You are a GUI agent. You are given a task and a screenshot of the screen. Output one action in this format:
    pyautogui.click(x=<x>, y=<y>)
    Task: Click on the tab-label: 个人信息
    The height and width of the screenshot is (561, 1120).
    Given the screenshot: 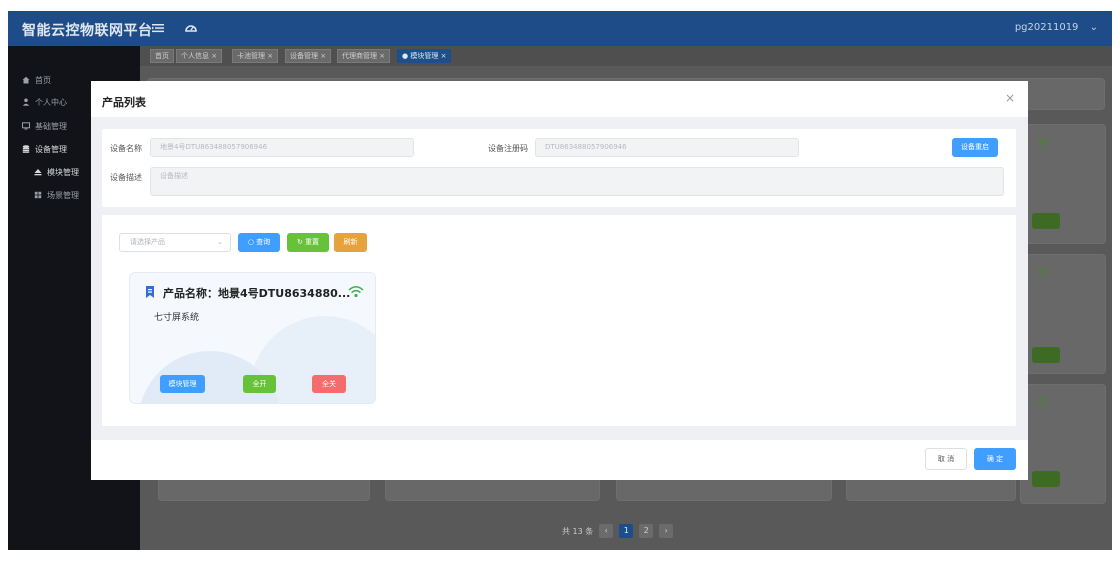 What is the action you would take?
    pyautogui.click(x=195, y=56)
    